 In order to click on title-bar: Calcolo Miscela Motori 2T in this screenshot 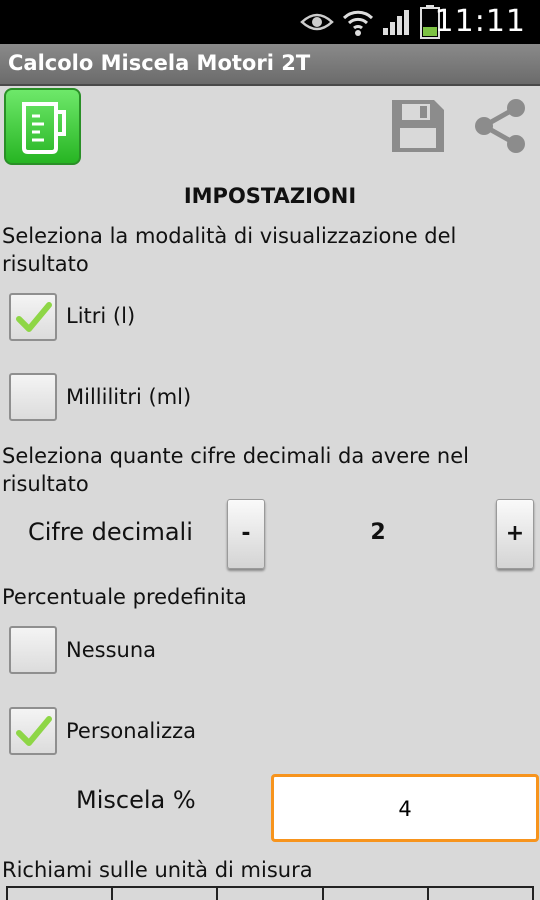, I will do `click(270, 65)`.